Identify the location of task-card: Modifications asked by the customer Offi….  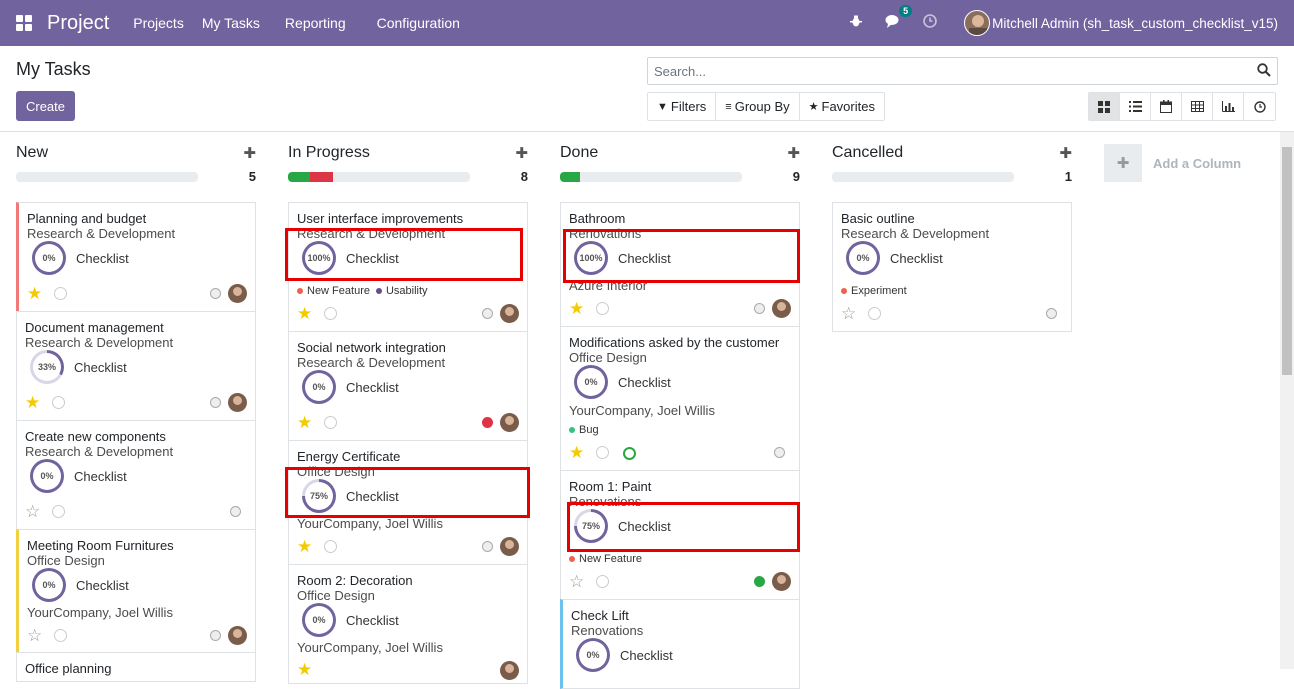
(680, 398).